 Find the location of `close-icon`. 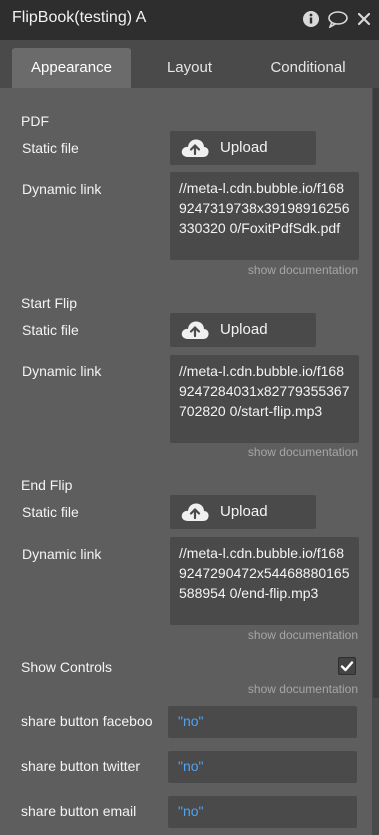

close-icon is located at coordinates (364, 21).